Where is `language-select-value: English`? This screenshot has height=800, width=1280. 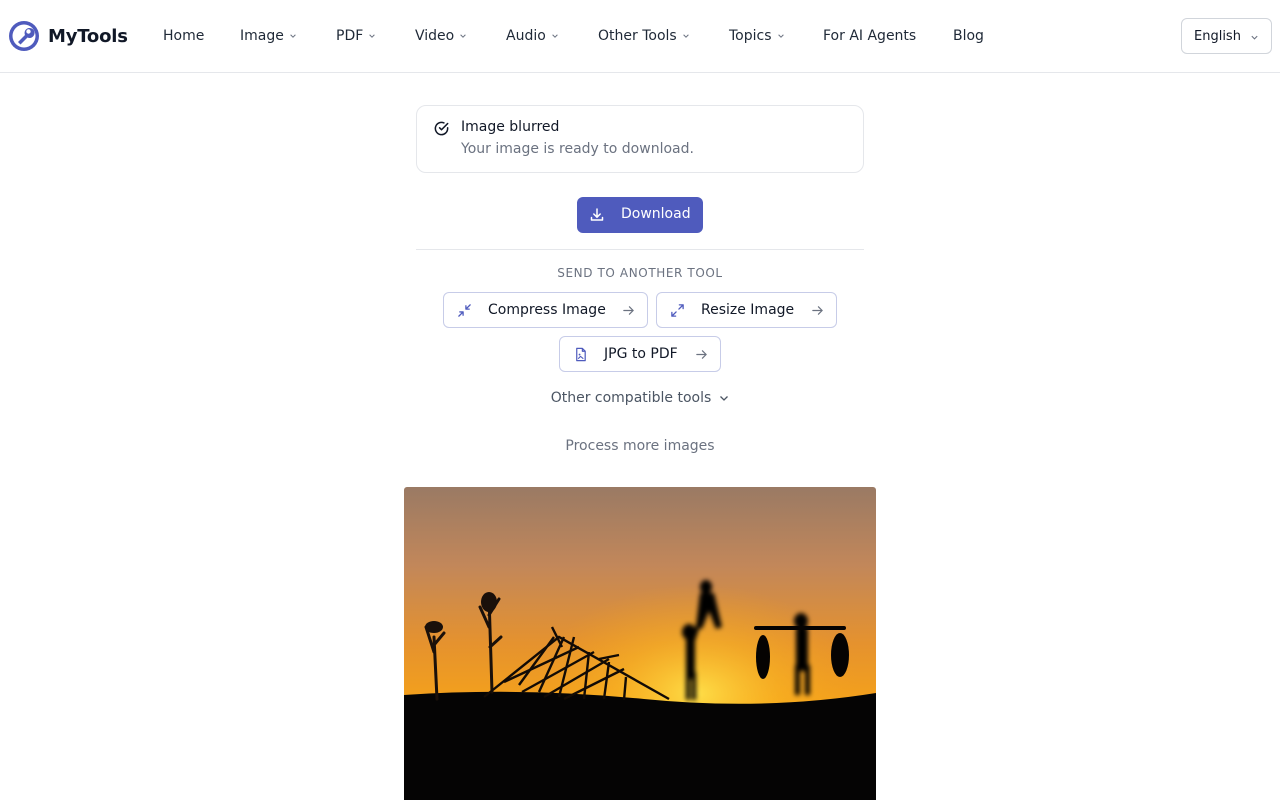 language-select-value: English is located at coordinates (1217, 36).